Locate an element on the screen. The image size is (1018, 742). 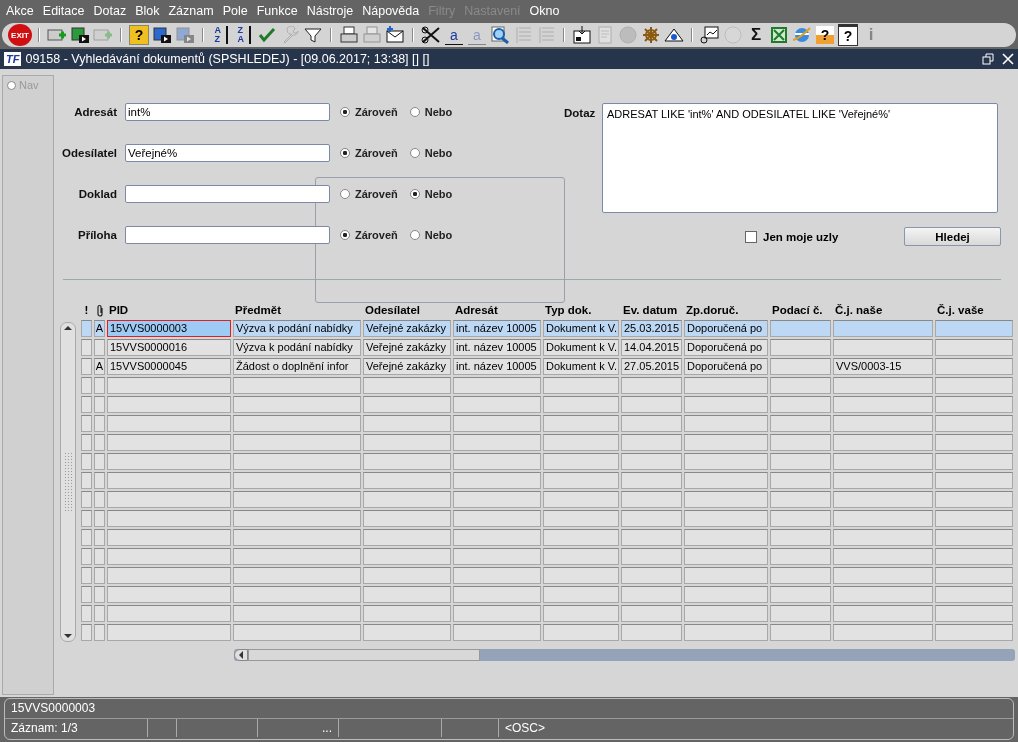
checkmark-icon is located at coordinates (267, 35).